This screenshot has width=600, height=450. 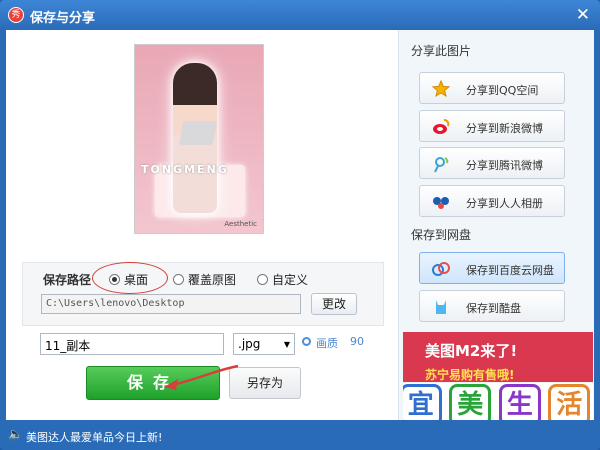 What do you see at coordinates (504, 203) in the screenshot?
I see `share-renren-label: 分享到人人相册` at bounding box center [504, 203].